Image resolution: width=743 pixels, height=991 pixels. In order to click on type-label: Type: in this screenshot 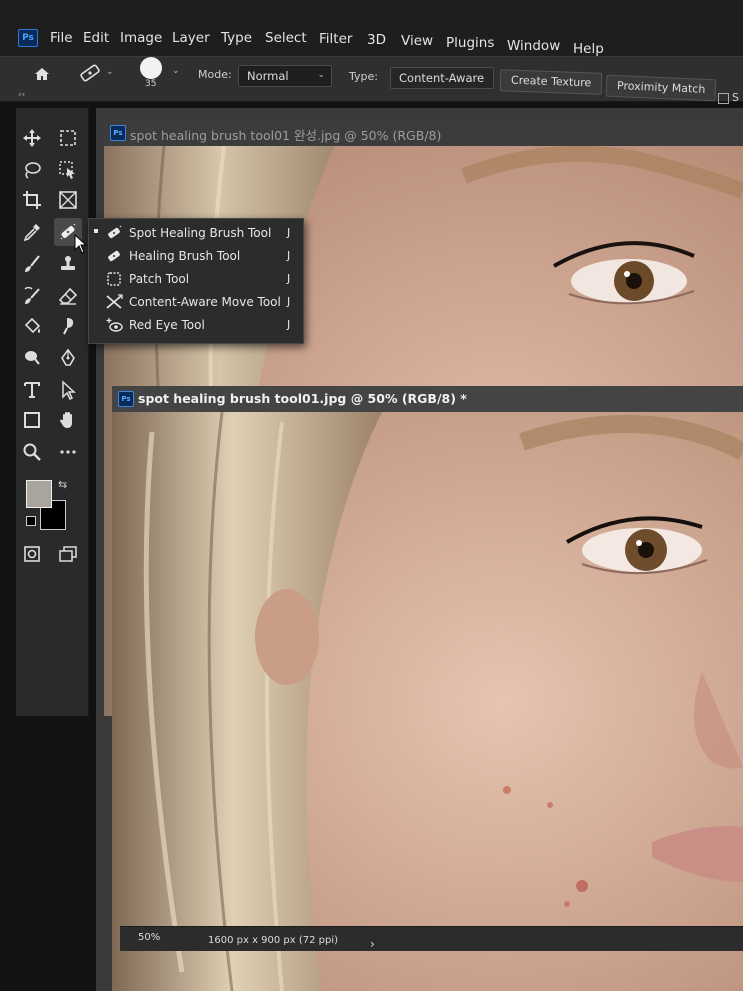, I will do `click(363, 76)`.